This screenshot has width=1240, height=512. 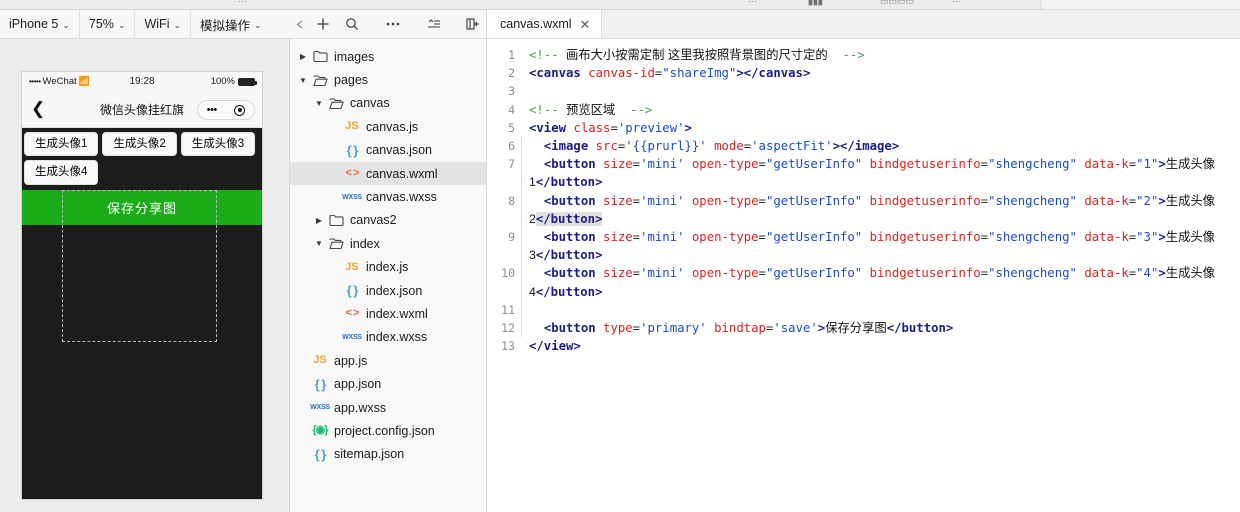 What do you see at coordinates (34, 24) in the screenshot?
I see `device-selector-label: iPhone 5` at bounding box center [34, 24].